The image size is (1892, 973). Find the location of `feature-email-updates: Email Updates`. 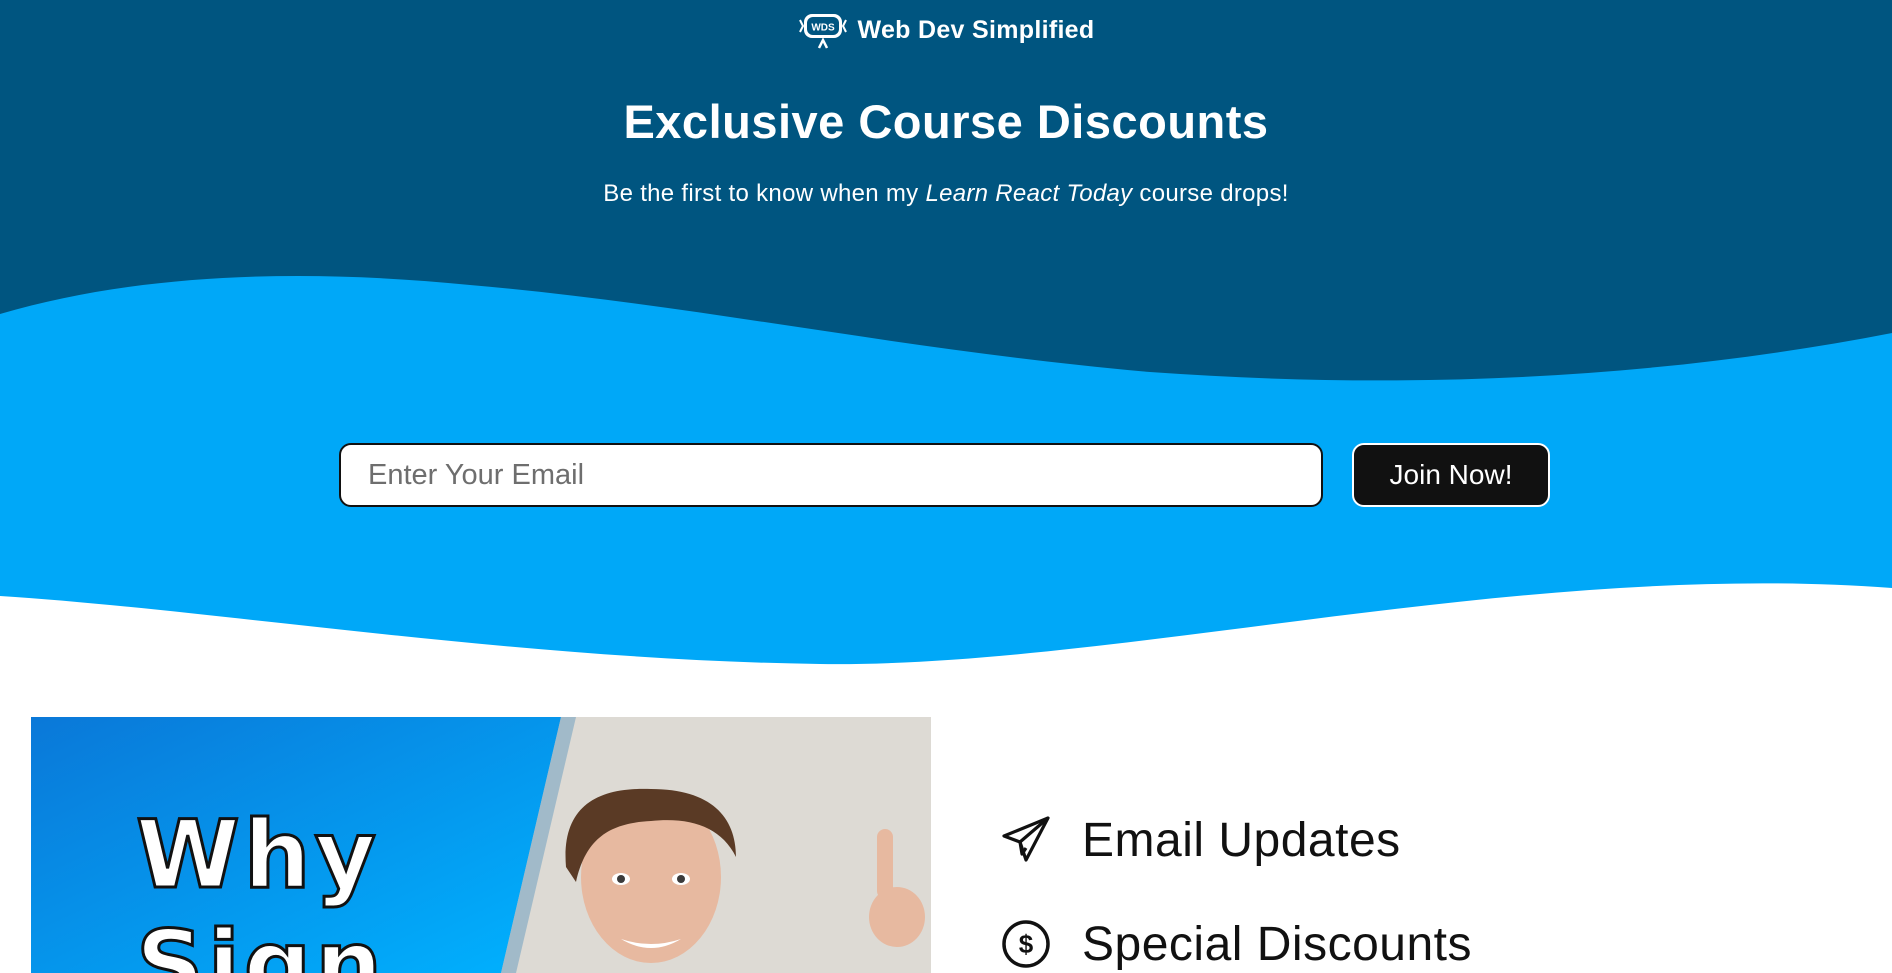

feature-email-updates: Email Updates is located at coordinates (1236, 840).